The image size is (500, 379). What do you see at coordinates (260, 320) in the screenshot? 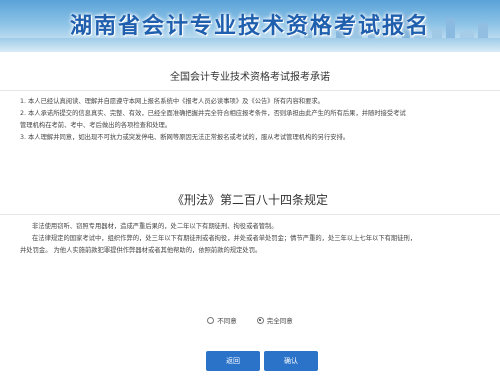
I see `agree-radio-circle` at bounding box center [260, 320].